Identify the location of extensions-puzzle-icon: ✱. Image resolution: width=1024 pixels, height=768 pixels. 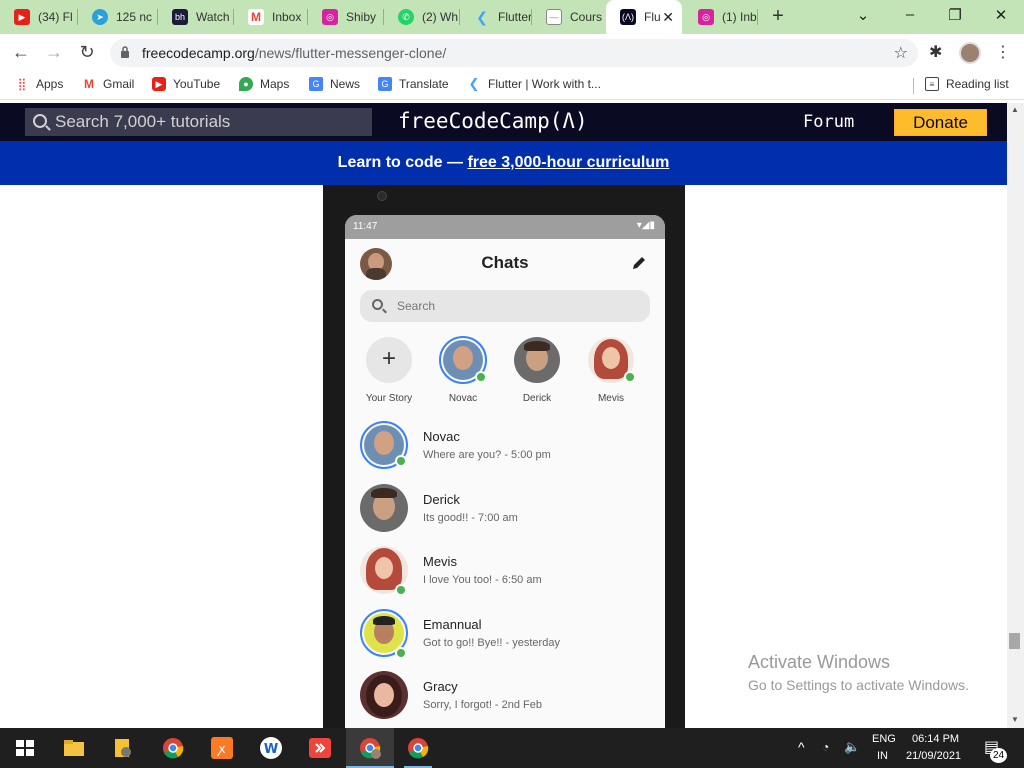
(935, 52).